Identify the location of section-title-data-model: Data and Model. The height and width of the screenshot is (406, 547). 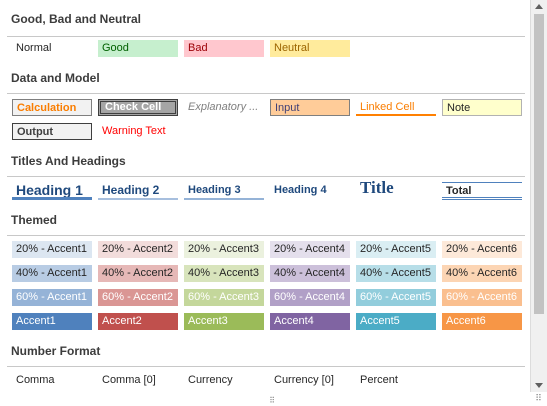
(55, 78).